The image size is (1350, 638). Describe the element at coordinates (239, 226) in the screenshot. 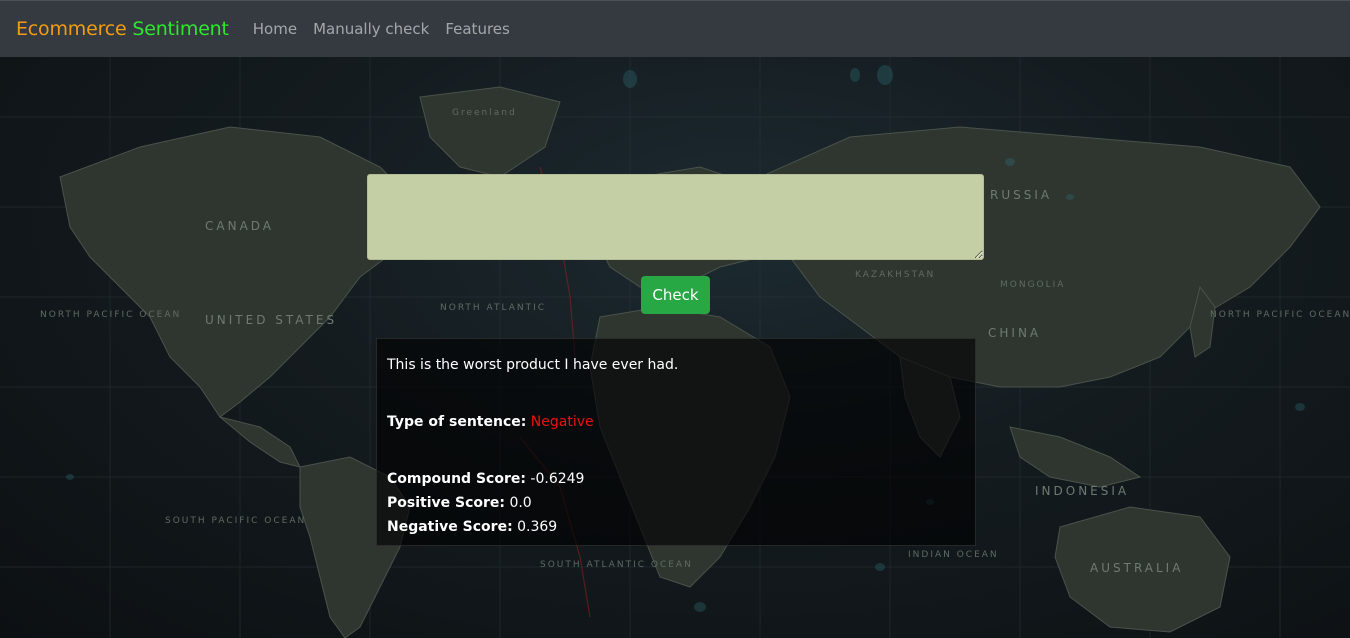

I see `map-label-canada: CANADA` at that location.